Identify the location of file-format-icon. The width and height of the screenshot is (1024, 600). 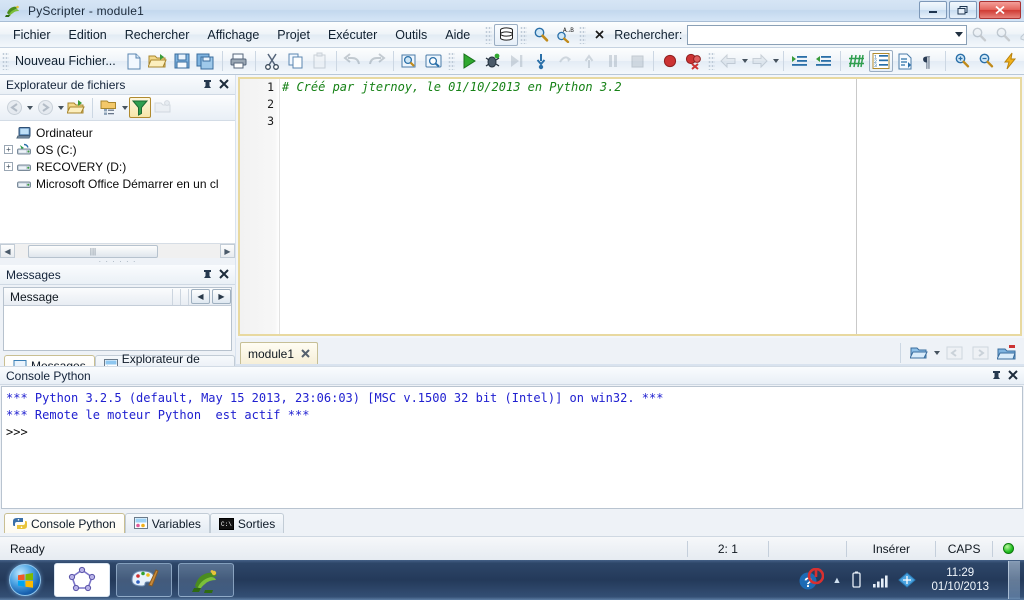
(905, 61).